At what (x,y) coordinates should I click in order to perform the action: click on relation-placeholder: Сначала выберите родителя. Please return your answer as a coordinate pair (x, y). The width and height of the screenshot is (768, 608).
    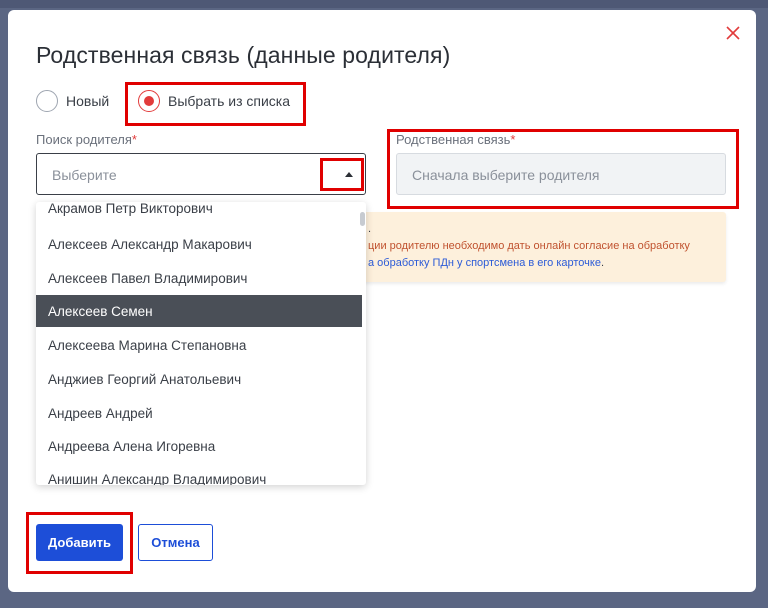
    Looking at the image, I should click on (506, 175).